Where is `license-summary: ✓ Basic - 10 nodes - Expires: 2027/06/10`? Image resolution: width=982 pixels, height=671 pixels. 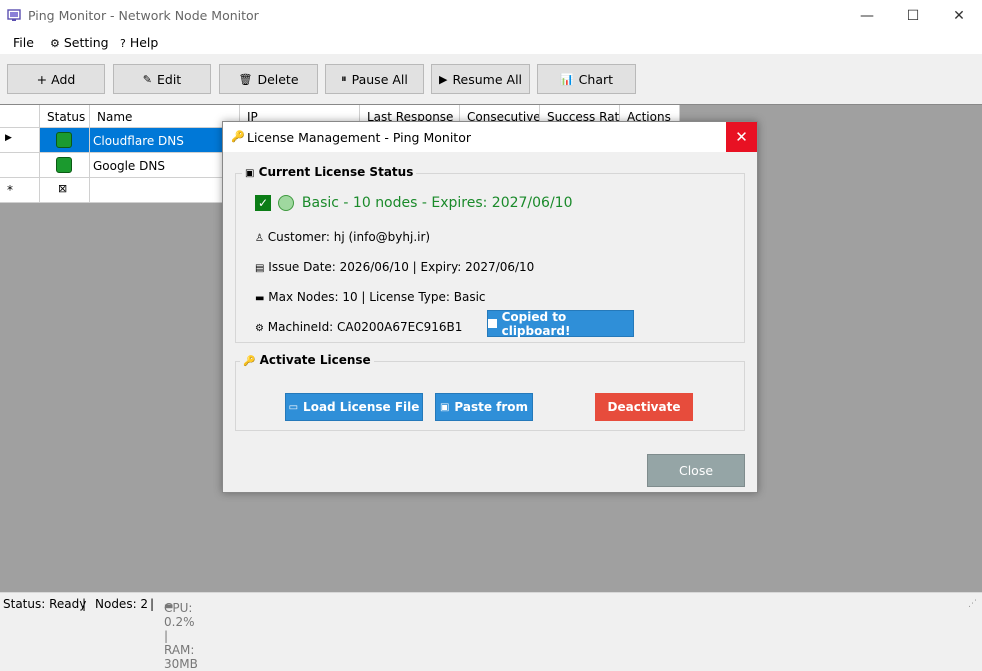 license-summary: ✓ Basic - 10 nodes - Expires: 2027/06/10 is located at coordinates (414, 203).